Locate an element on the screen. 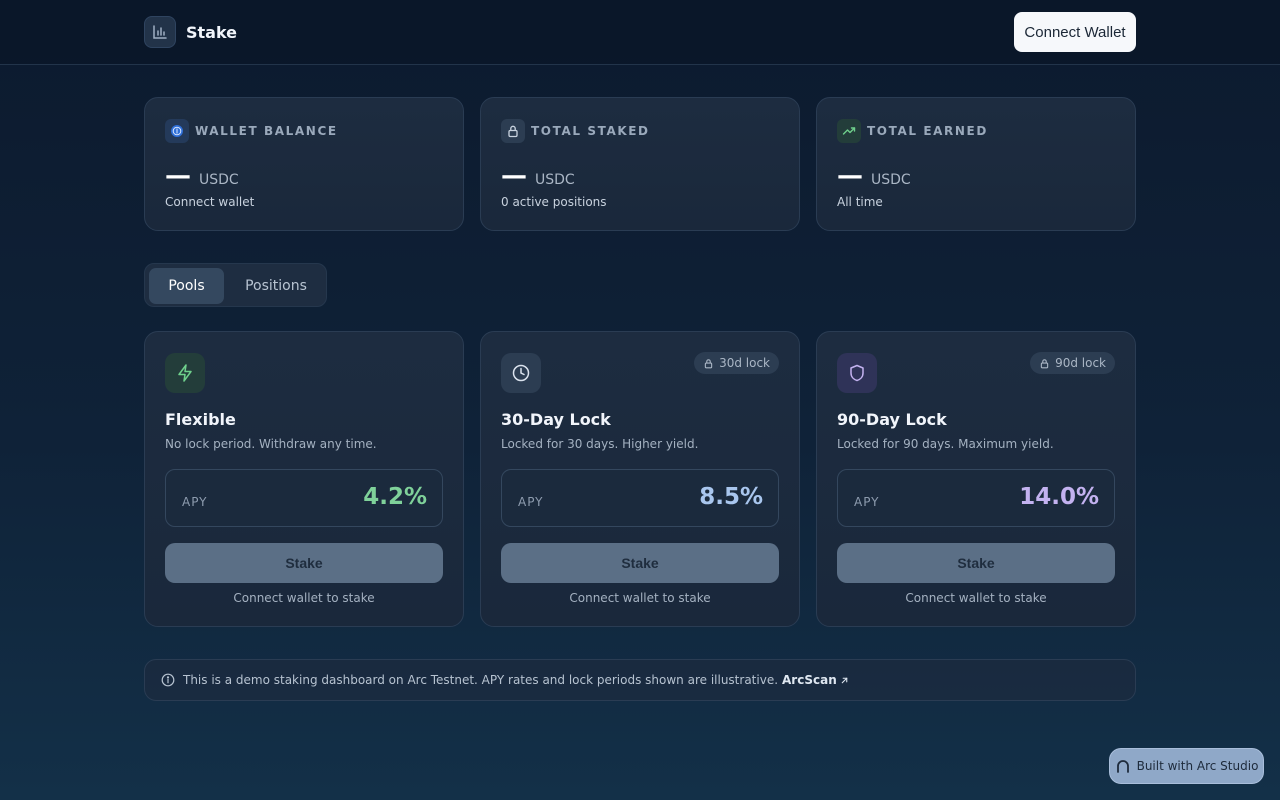 The width and height of the screenshot is (1280, 800). arcscan-link-label: ArcScan is located at coordinates (809, 680).